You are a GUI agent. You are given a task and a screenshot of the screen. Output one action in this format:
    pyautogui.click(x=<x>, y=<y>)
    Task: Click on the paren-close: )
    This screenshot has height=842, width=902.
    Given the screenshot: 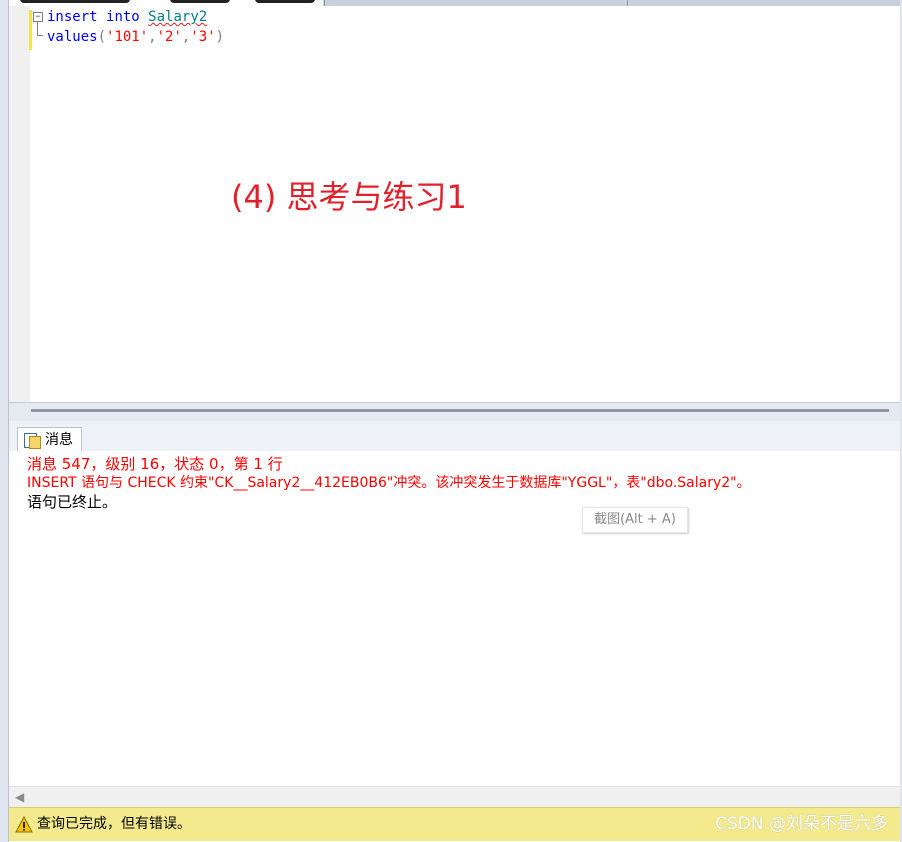 What is the action you would take?
    pyautogui.click(x=220, y=37)
    